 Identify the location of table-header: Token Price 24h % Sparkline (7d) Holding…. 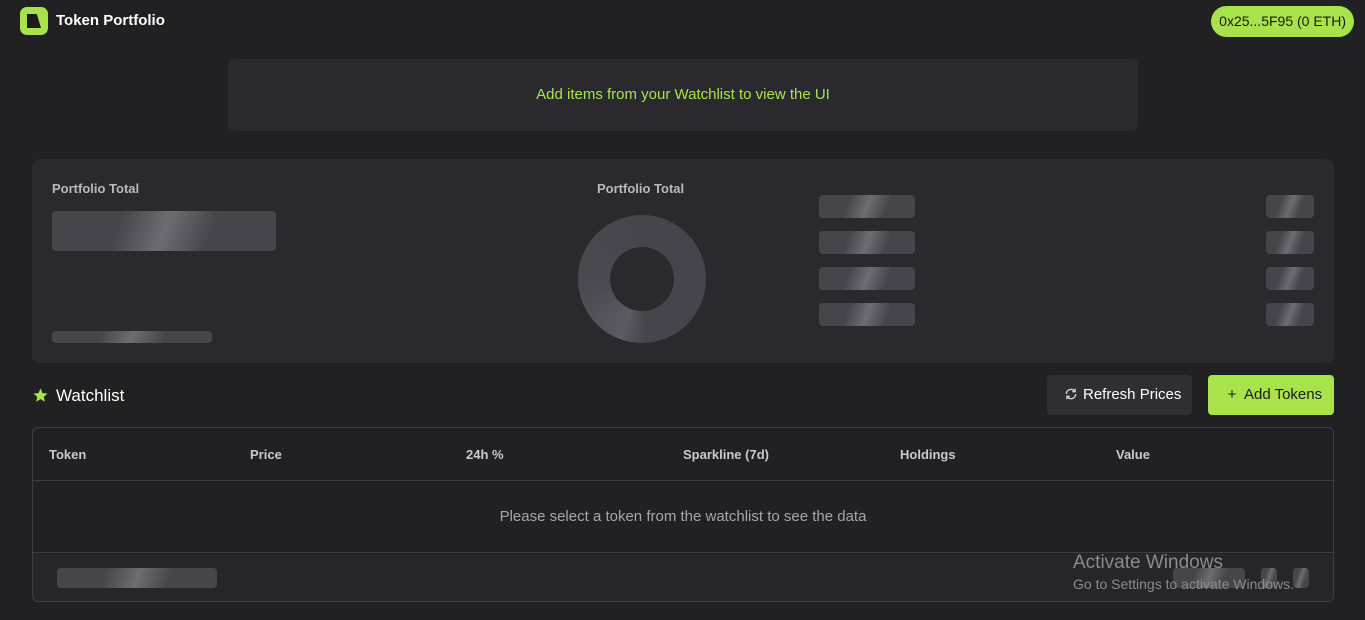
(683, 454).